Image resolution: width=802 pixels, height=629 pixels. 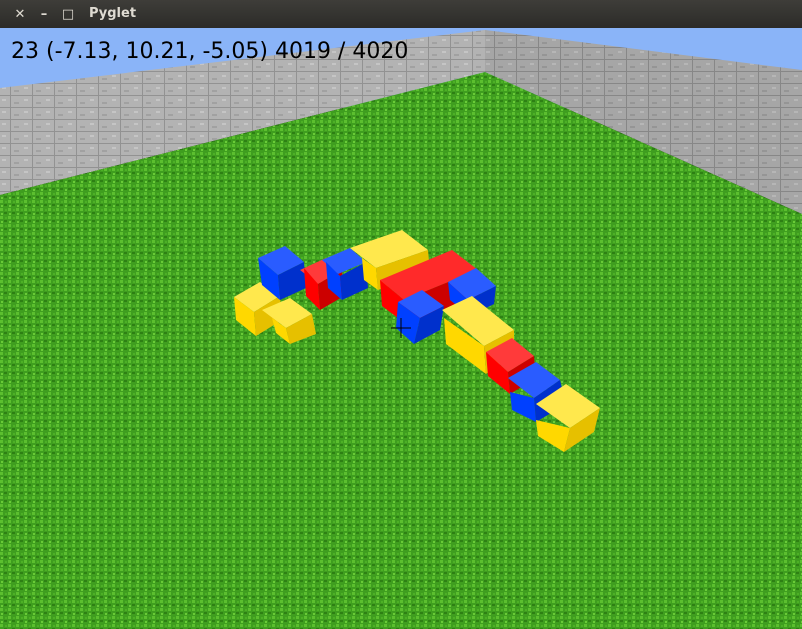 What do you see at coordinates (401, 14) in the screenshot?
I see `title-bar: ✕ – □ Pyglet` at bounding box center [401, 14].